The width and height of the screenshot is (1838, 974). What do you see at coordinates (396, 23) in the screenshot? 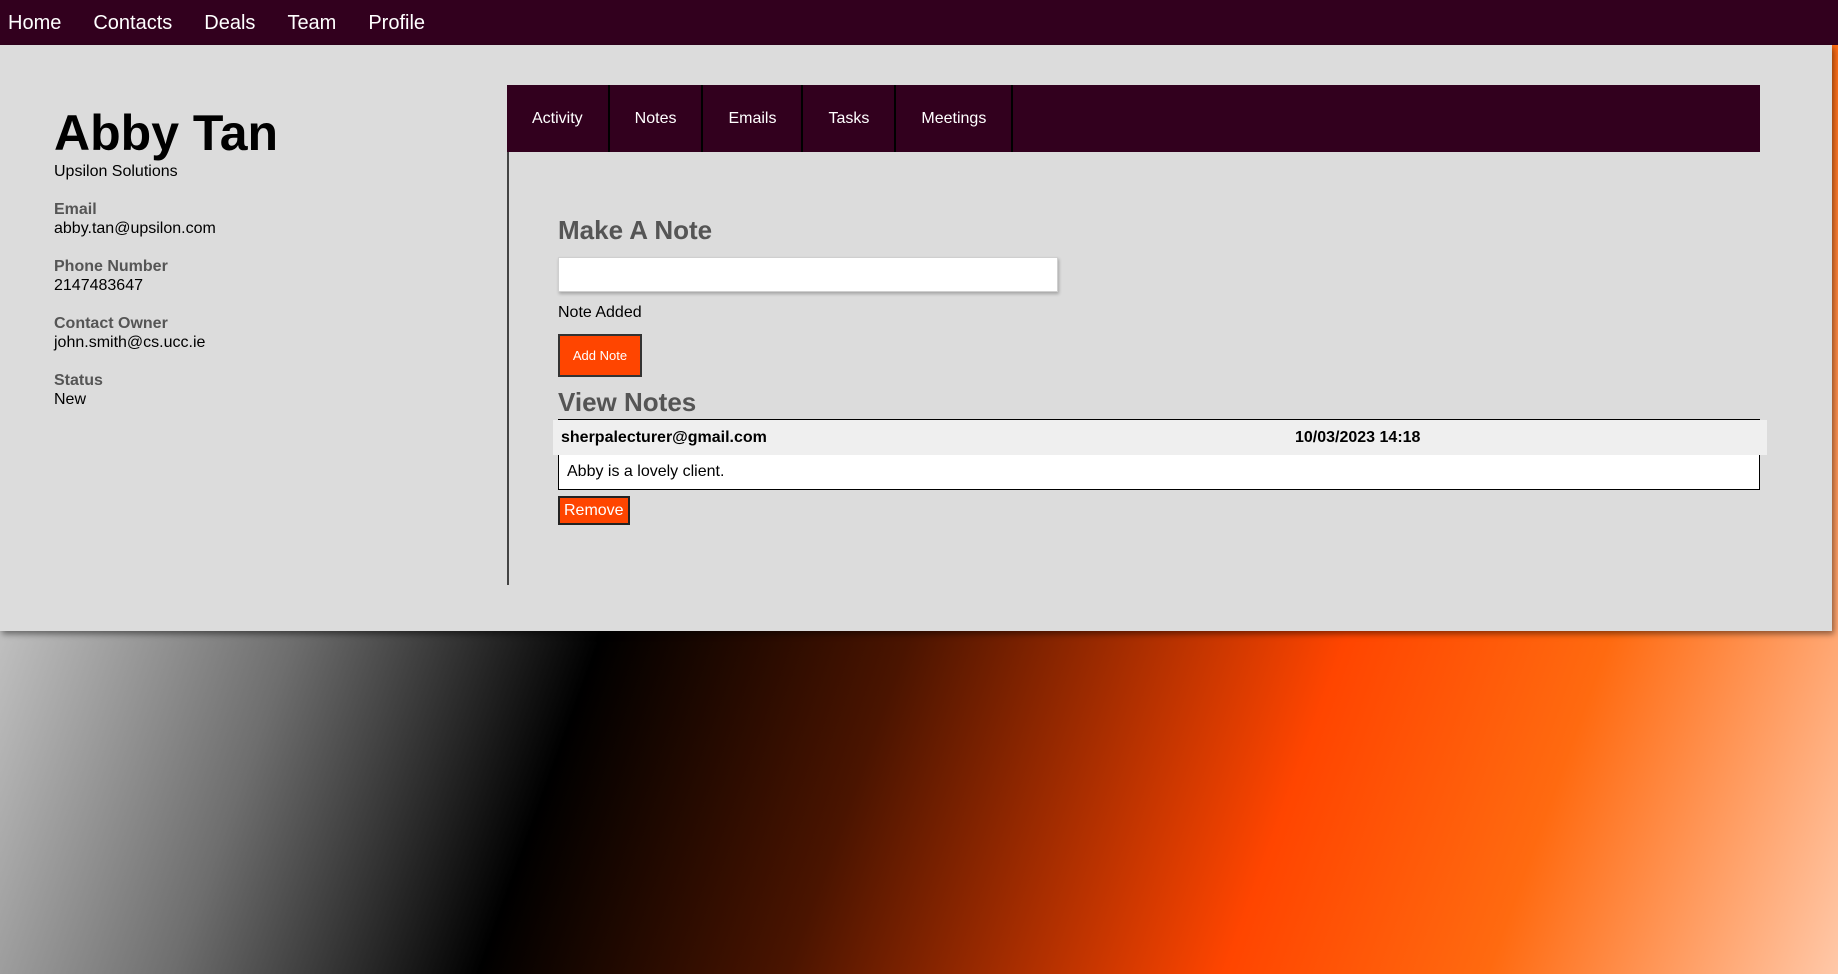
I see `nav-link-profile: Profile` at bounding box center [396, 23].